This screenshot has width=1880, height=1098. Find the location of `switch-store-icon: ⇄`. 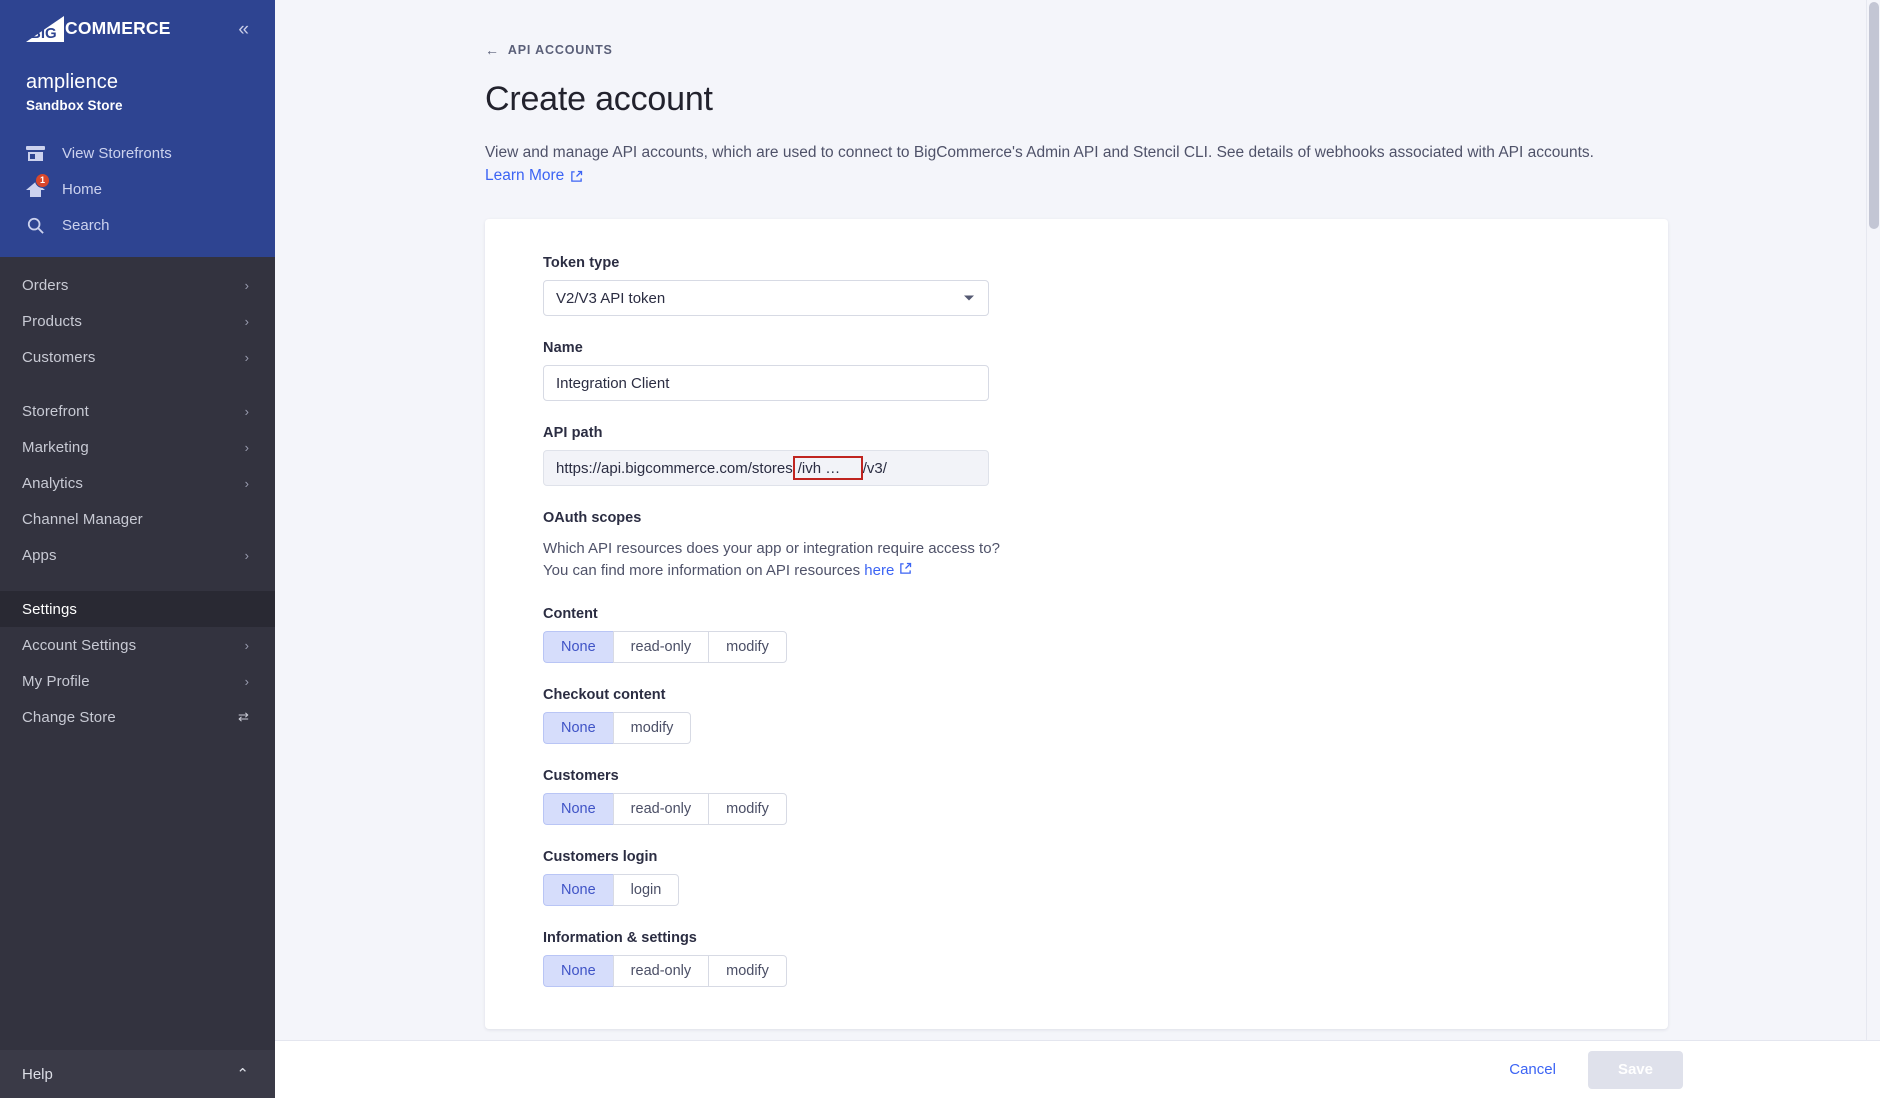

switch-store-icon: ⇄ is located at coordinates (243, 716).